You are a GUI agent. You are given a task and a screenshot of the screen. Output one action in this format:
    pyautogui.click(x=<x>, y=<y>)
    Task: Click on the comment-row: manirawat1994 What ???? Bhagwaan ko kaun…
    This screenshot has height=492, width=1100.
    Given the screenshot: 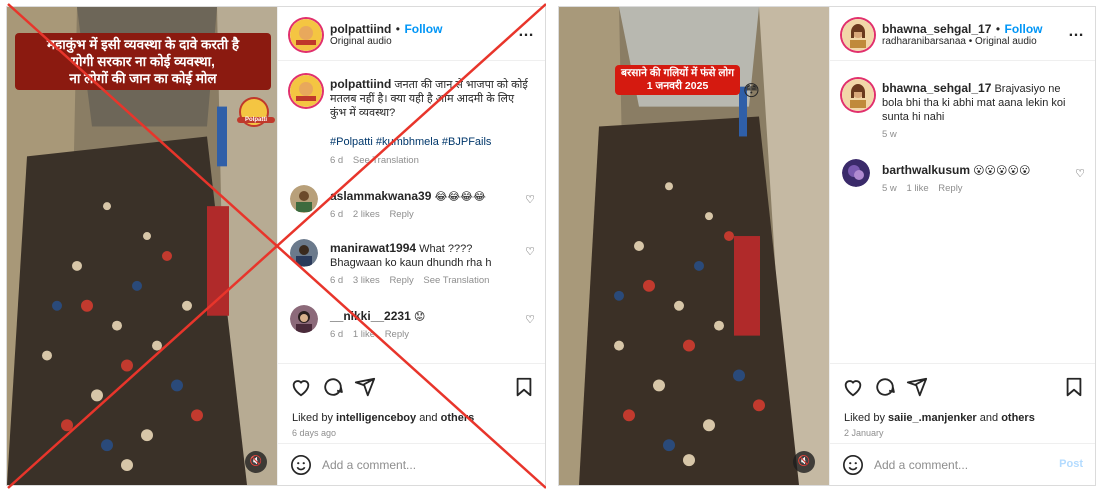 What is the action you would take?
    pyautogui.click(x=430, y=255)
    